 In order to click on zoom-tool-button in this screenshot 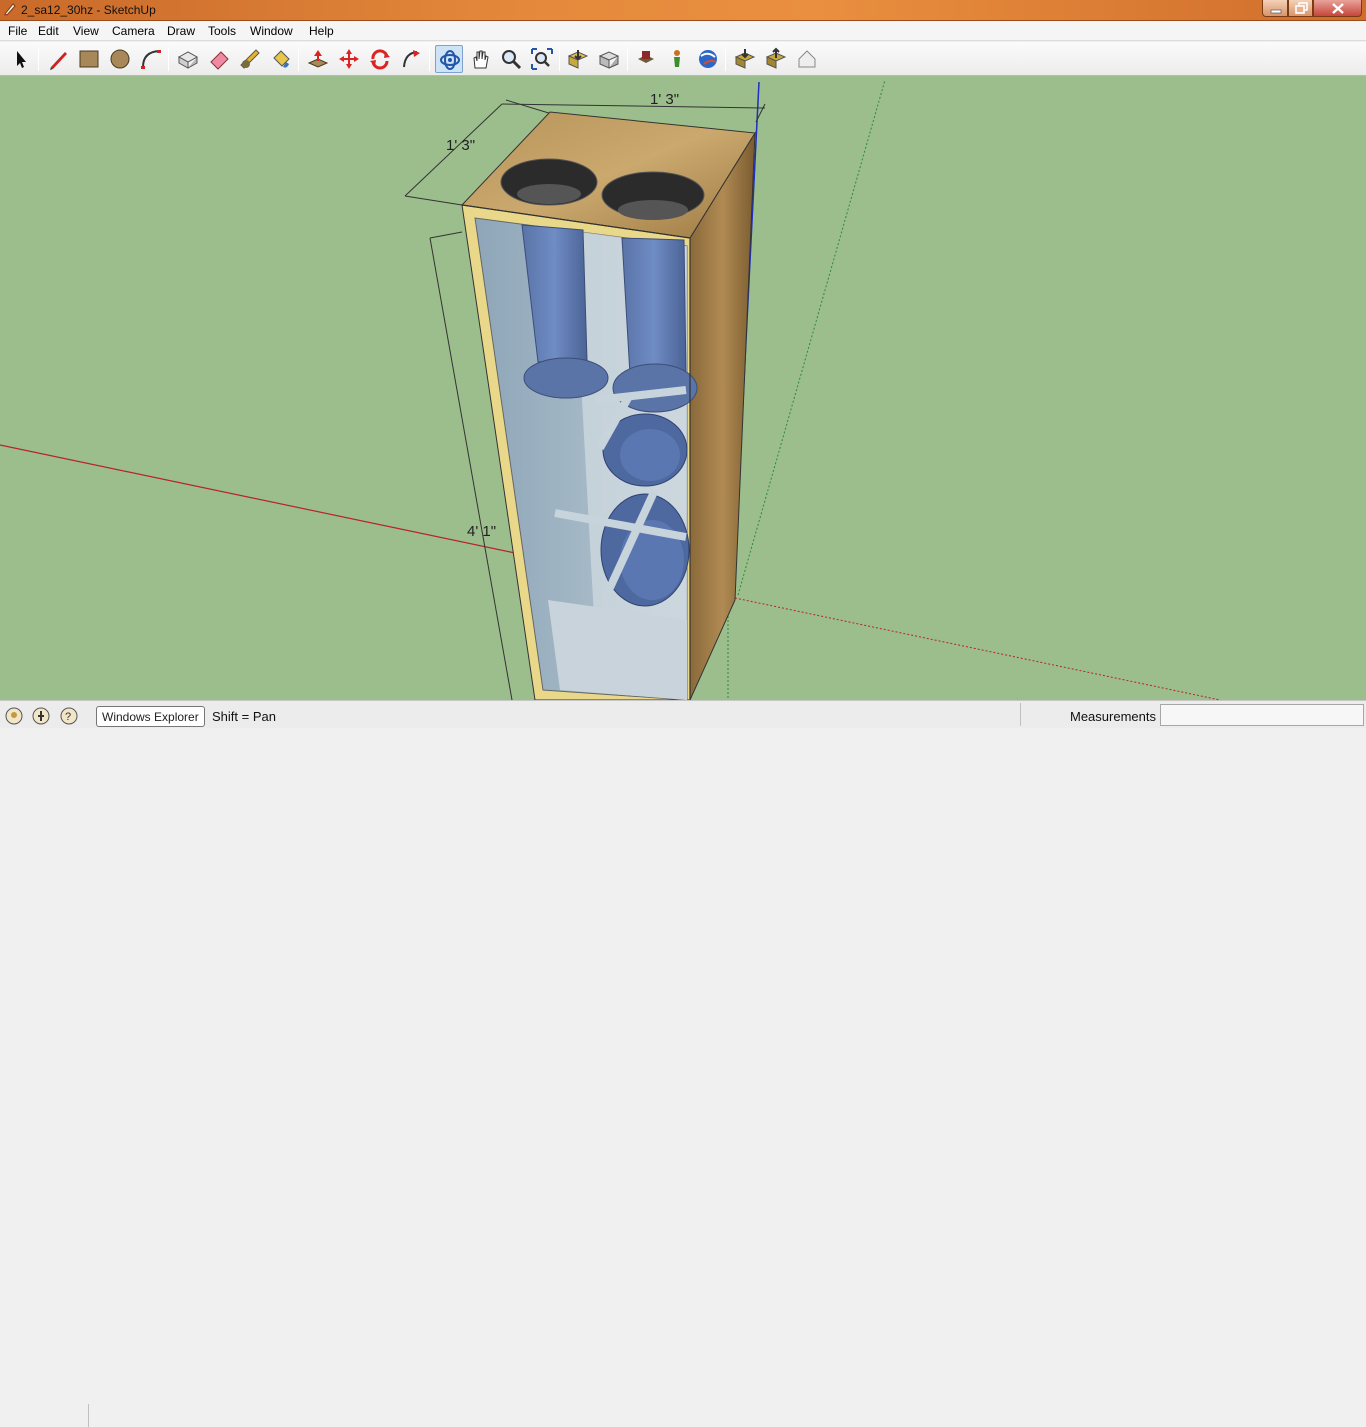, I will do `click(511, 59)`.